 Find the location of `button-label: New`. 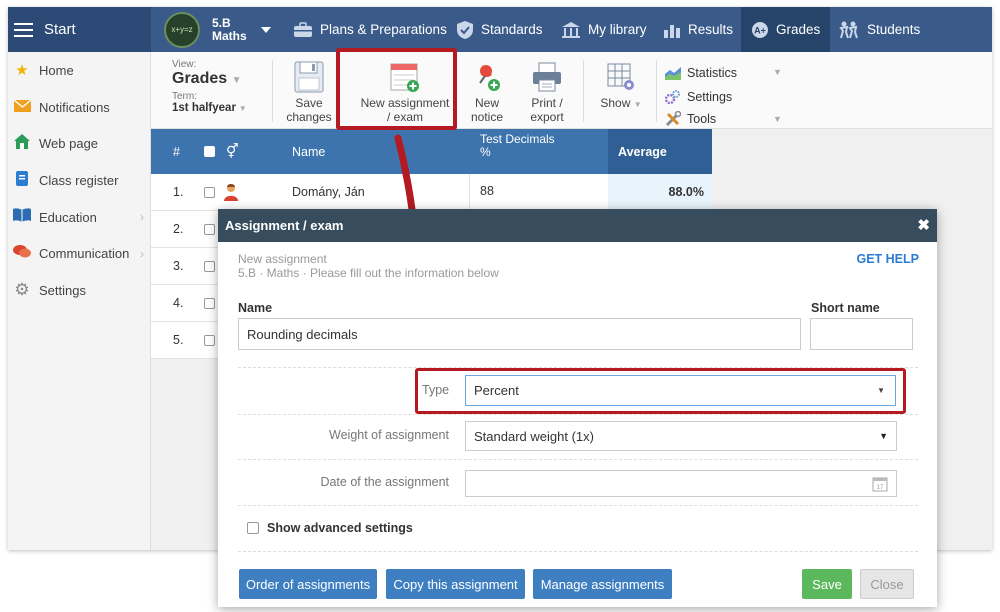

button-label: New is located at coordinates (486, 103).